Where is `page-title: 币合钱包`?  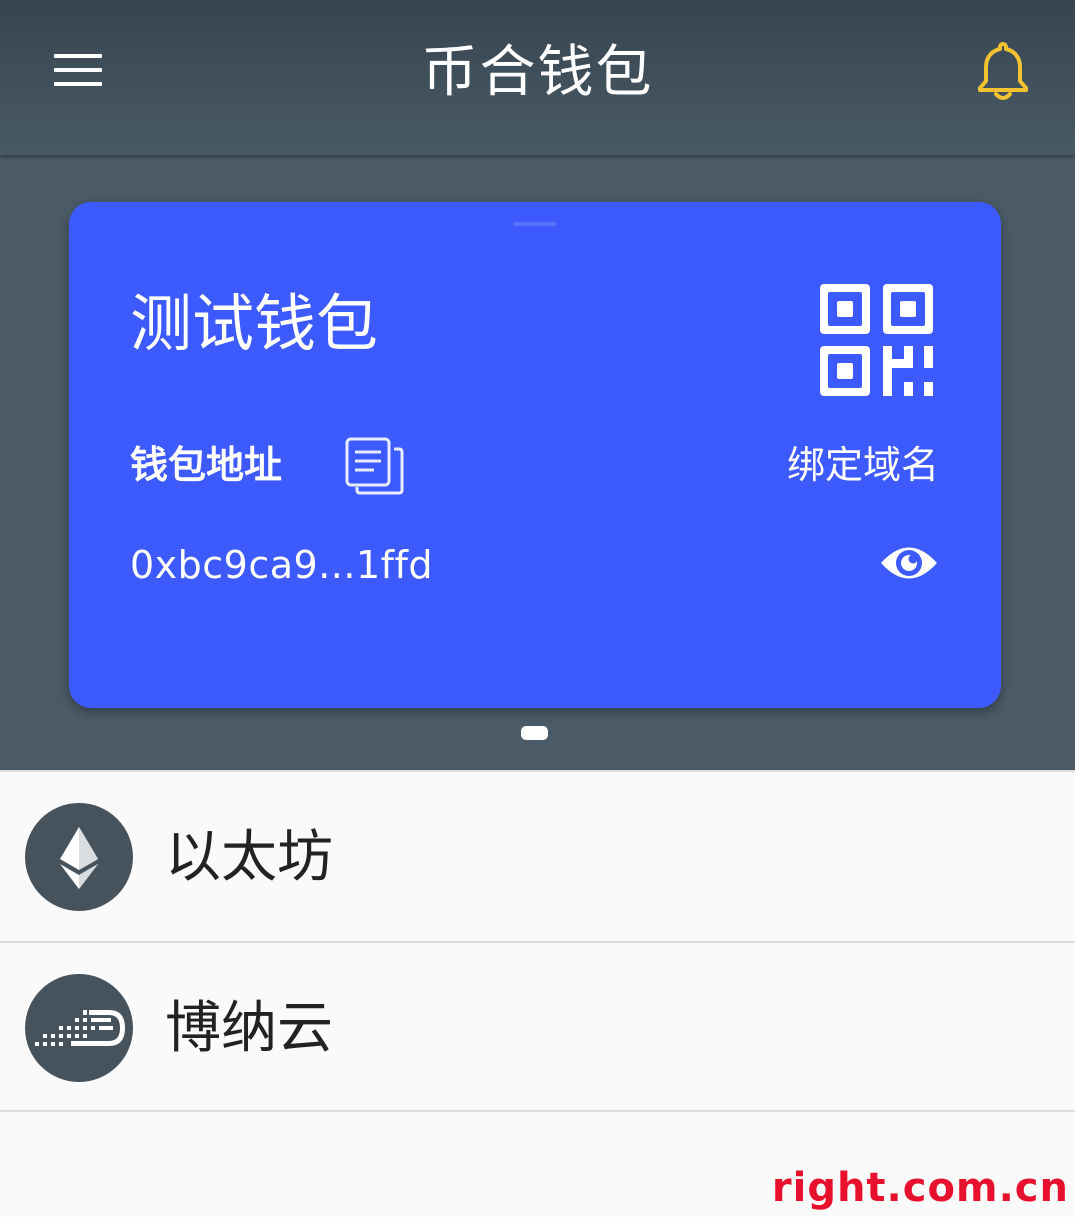 page-title: 币合钱包 is located at coordinates (537, 72).